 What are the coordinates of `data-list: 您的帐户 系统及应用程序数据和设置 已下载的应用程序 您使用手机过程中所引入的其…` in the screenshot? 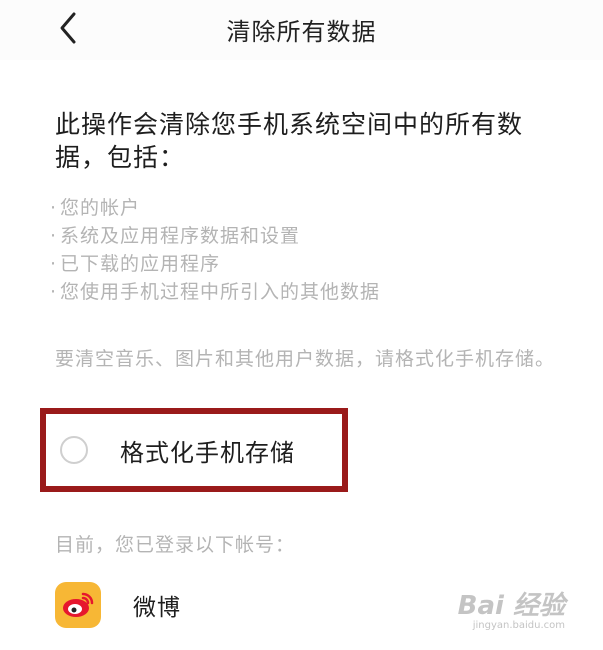 It's located at (215, 250).